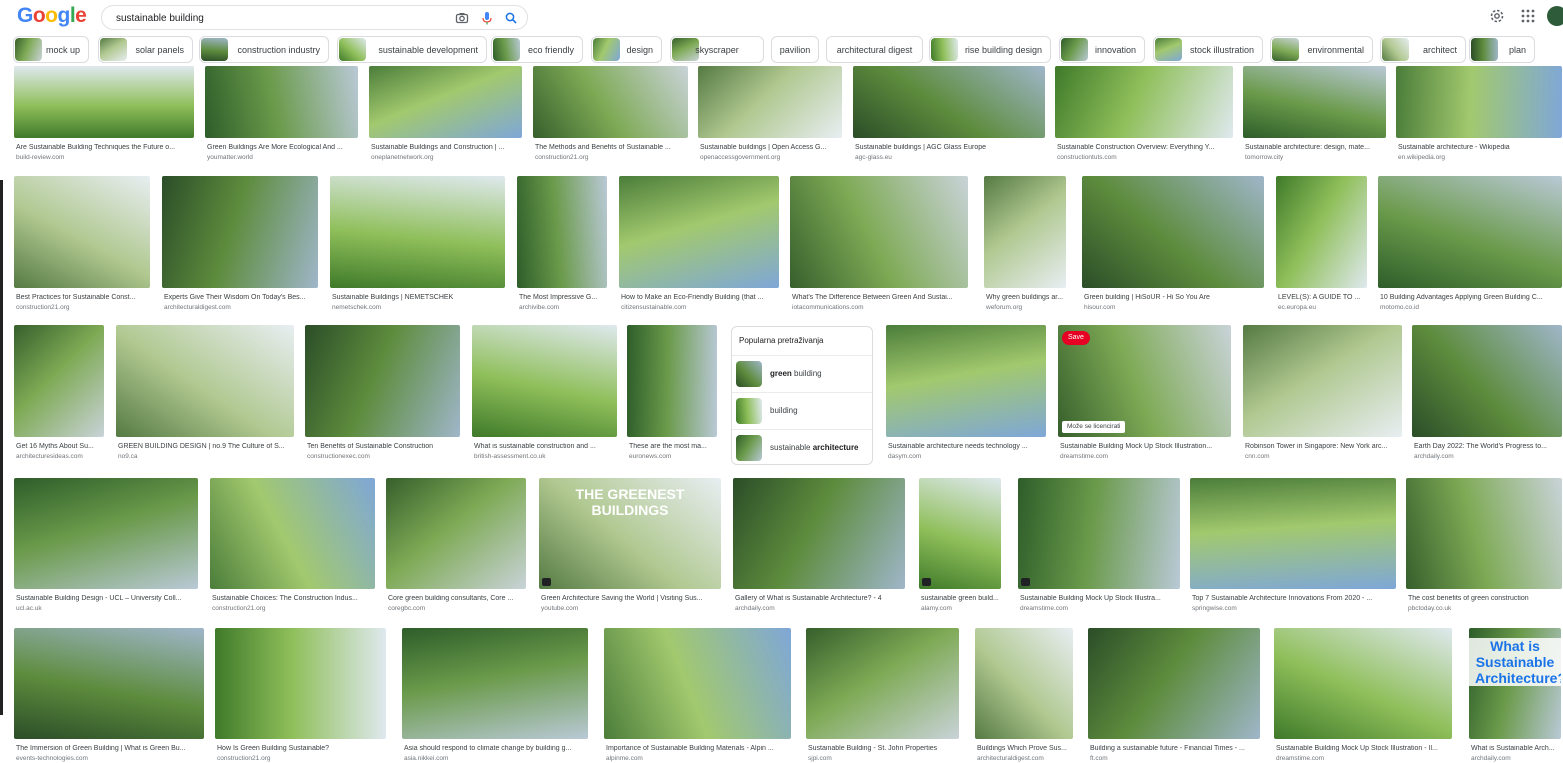 The width and height of the screenshot is (1563, 763). Describe the element at coordinates (462, 18) in the screenshot. I see `camera-icon` at that location.